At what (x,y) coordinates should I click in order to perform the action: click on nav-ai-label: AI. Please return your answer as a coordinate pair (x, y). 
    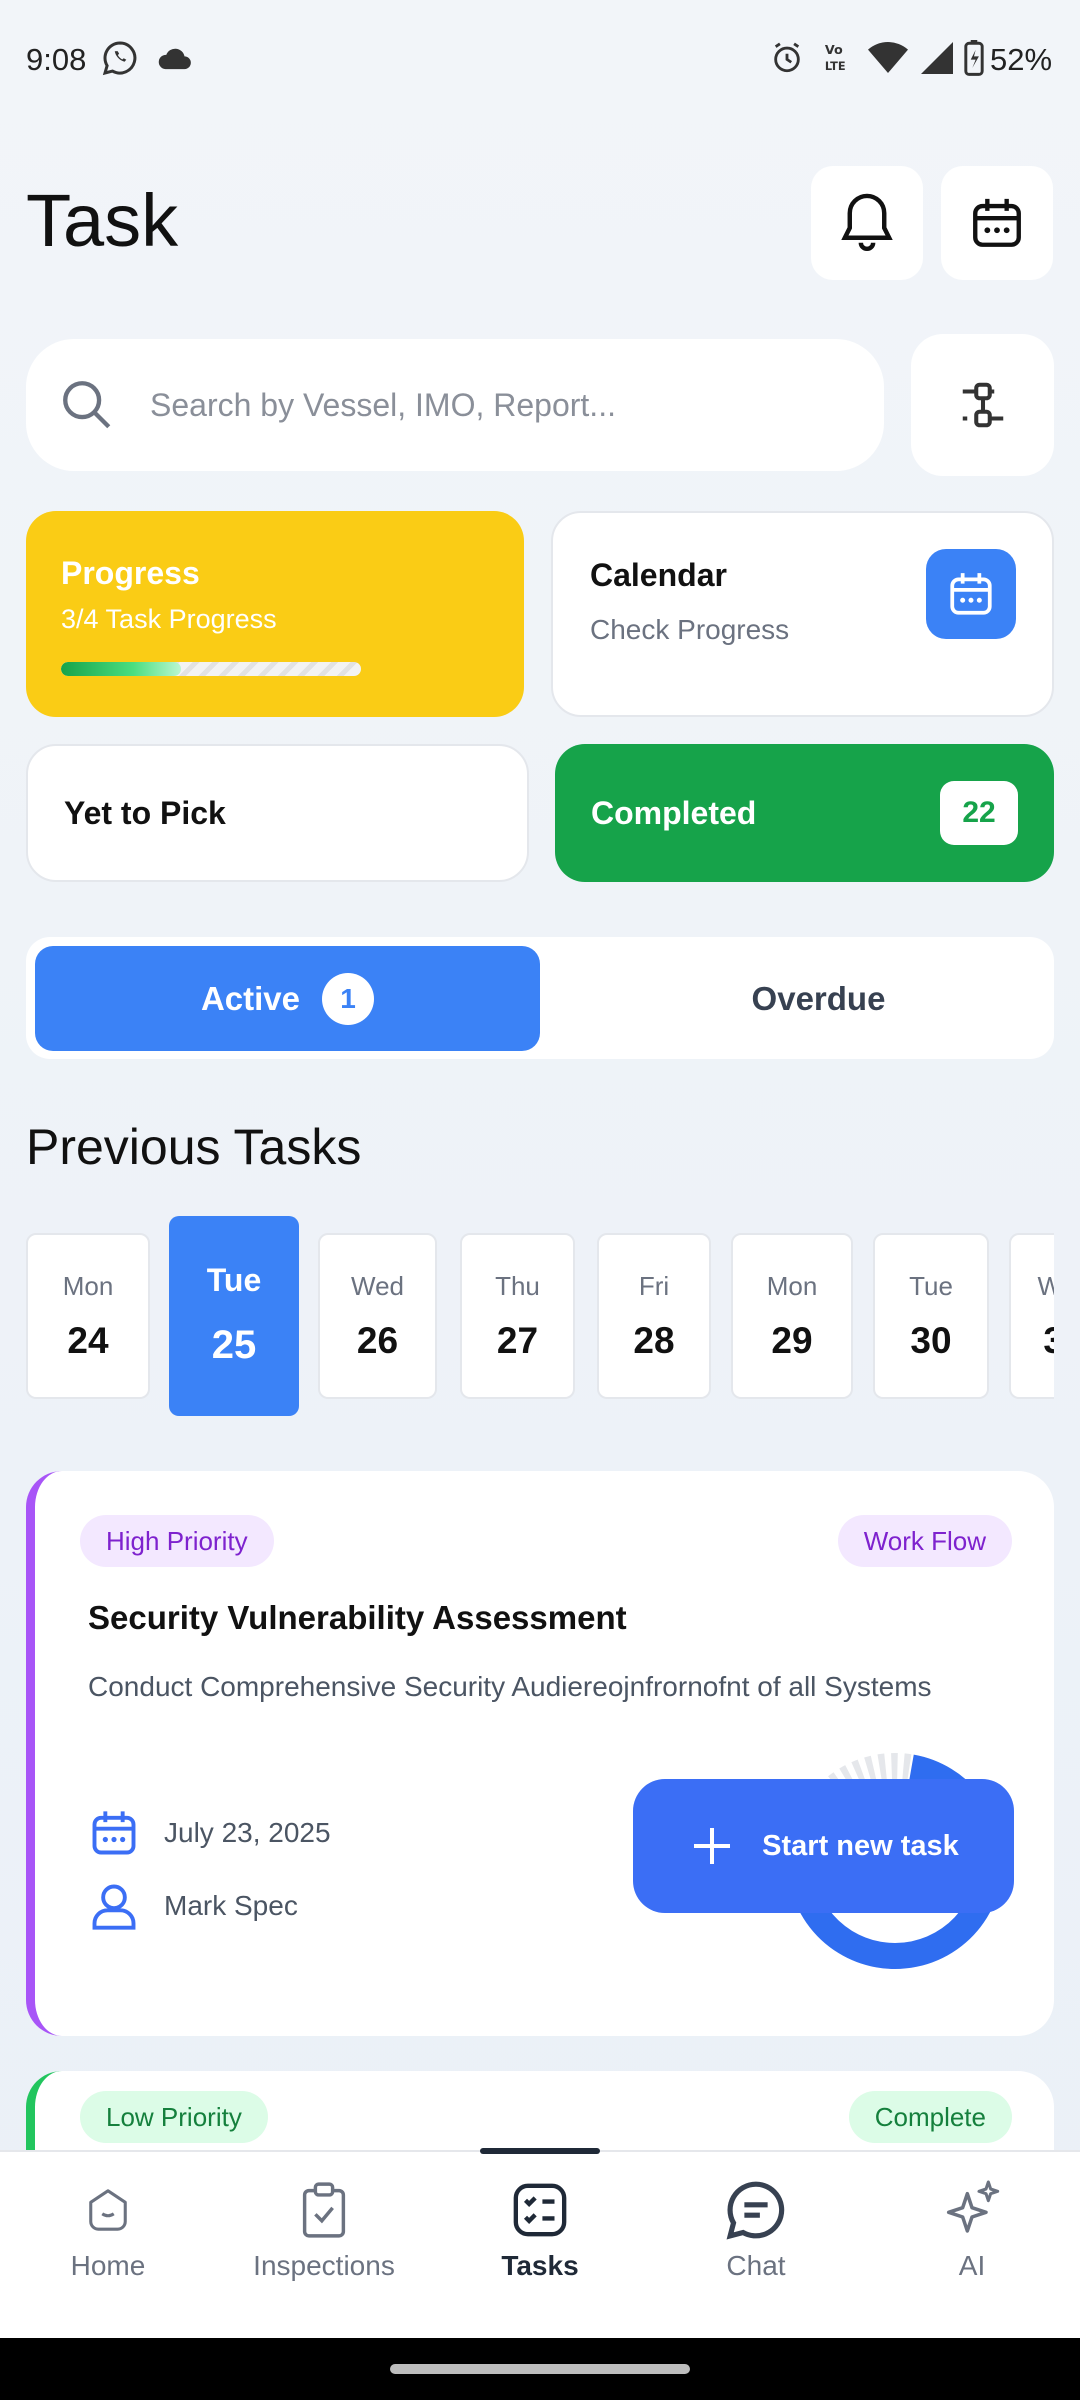
    Looking at the image, I should click on (972, 2265).